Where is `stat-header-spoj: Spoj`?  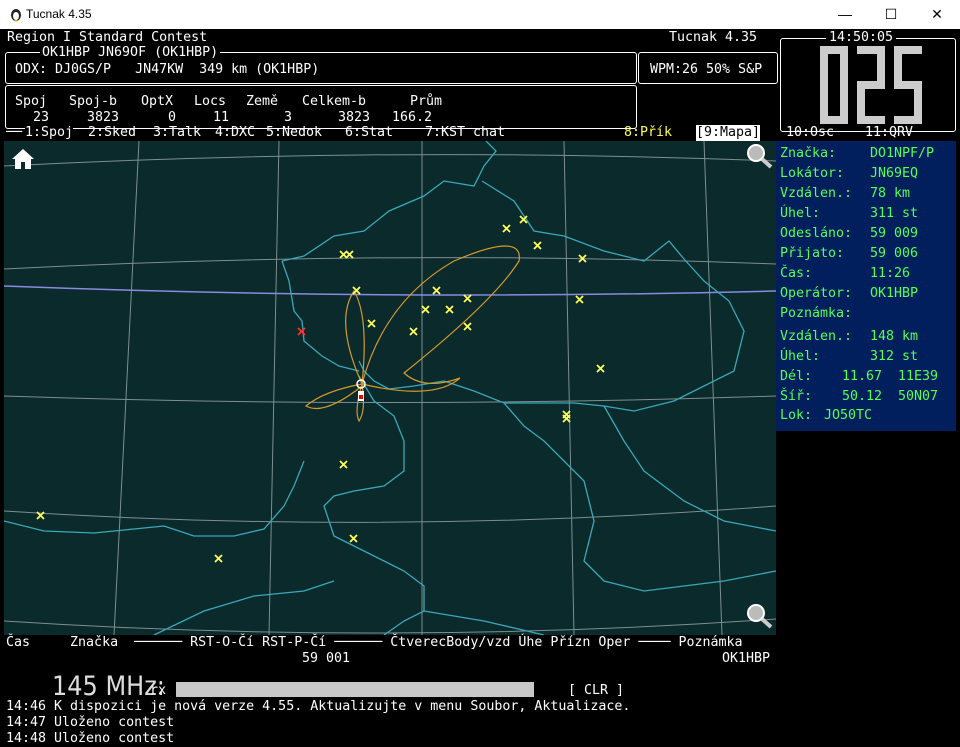
stat-header-spoj: Spoj is located at coordinates (31, 101).